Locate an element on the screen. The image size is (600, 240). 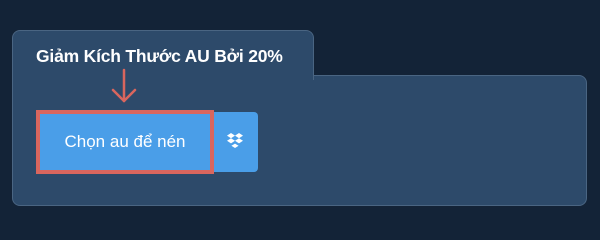
dropbox-icon is located at coordinates (235, 140).